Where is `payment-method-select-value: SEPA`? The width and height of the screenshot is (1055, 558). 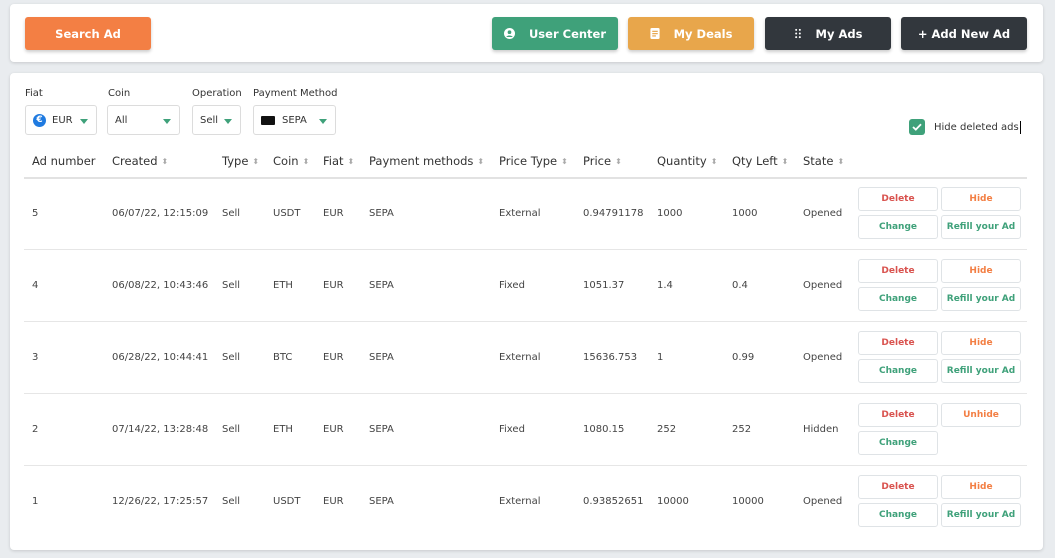 payment-method-select-value: SEPA is located at coordinates (294, 120).